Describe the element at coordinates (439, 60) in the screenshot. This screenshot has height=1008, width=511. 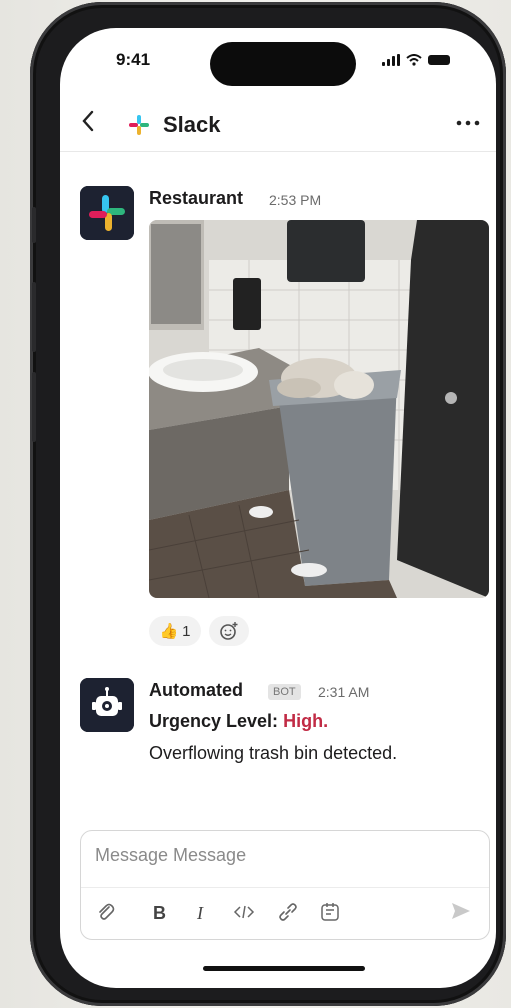
I see `battery-icon` at that location.